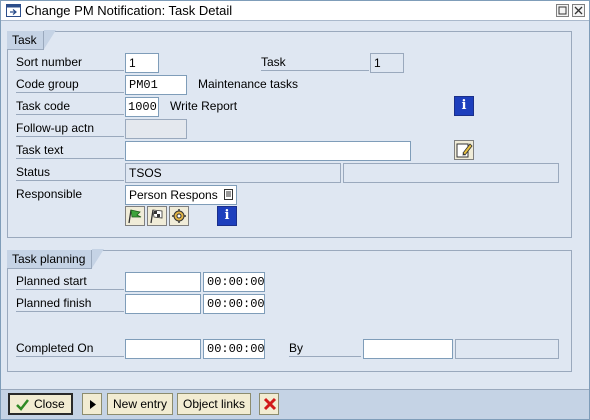  Describe the element at coordinates (315, 62) in the screenshot. I see `task-label: Task` at that location.